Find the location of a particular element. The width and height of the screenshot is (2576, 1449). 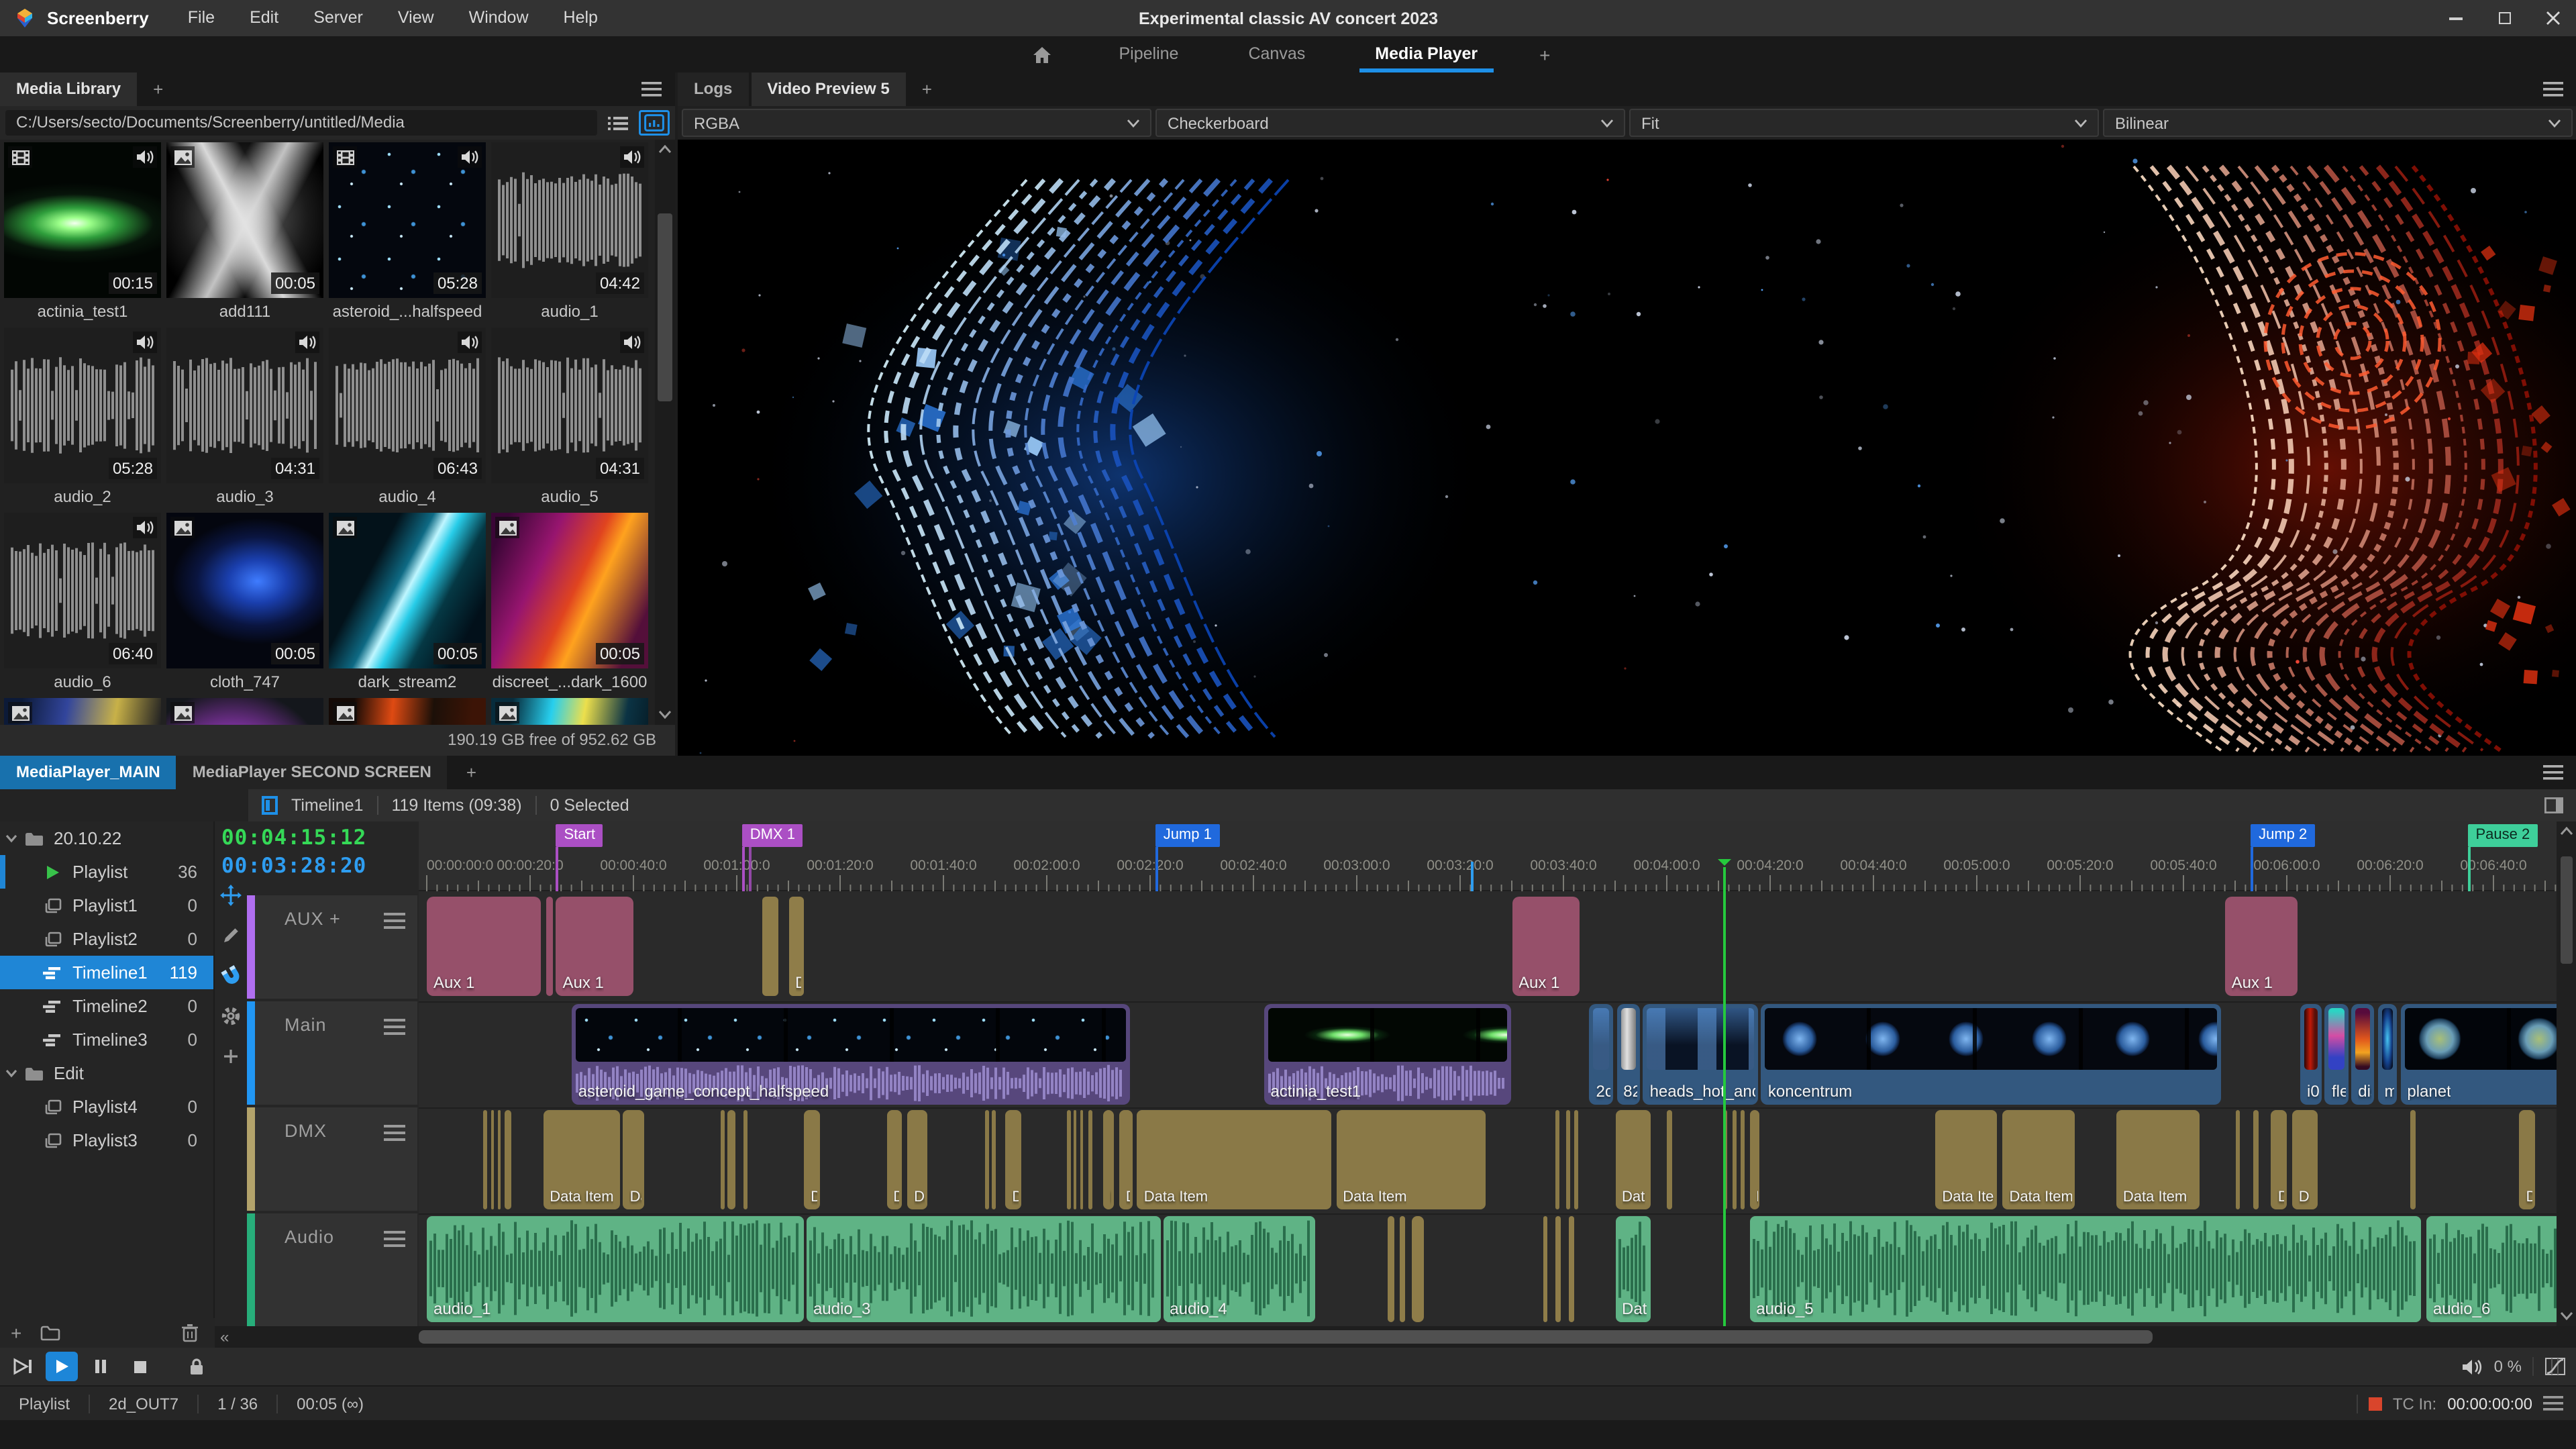

media-item-asteroid_...halfspeed: 05:28 asteroid_...halfspeed is located at coordinates (407, 232).